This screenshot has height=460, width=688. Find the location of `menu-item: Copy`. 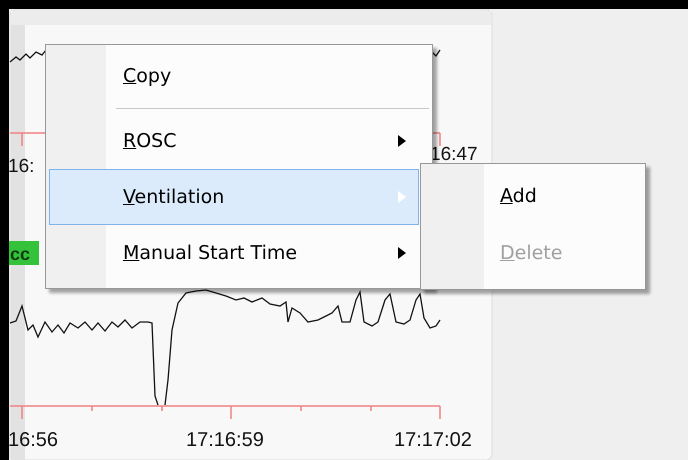

menu-item: Copy is located at coordinates (234, 76).